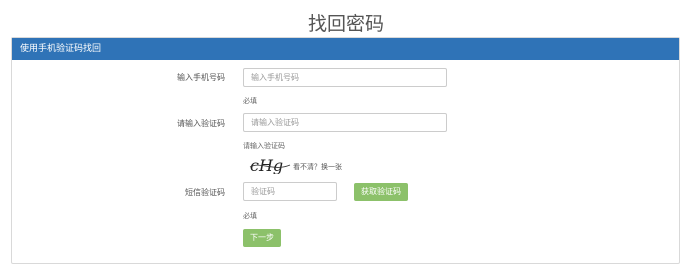  What do you see at coordinates (201, 123) in the screenshot?
I see `verify-label: 请输入验证码` at bounding box center [201, 123].